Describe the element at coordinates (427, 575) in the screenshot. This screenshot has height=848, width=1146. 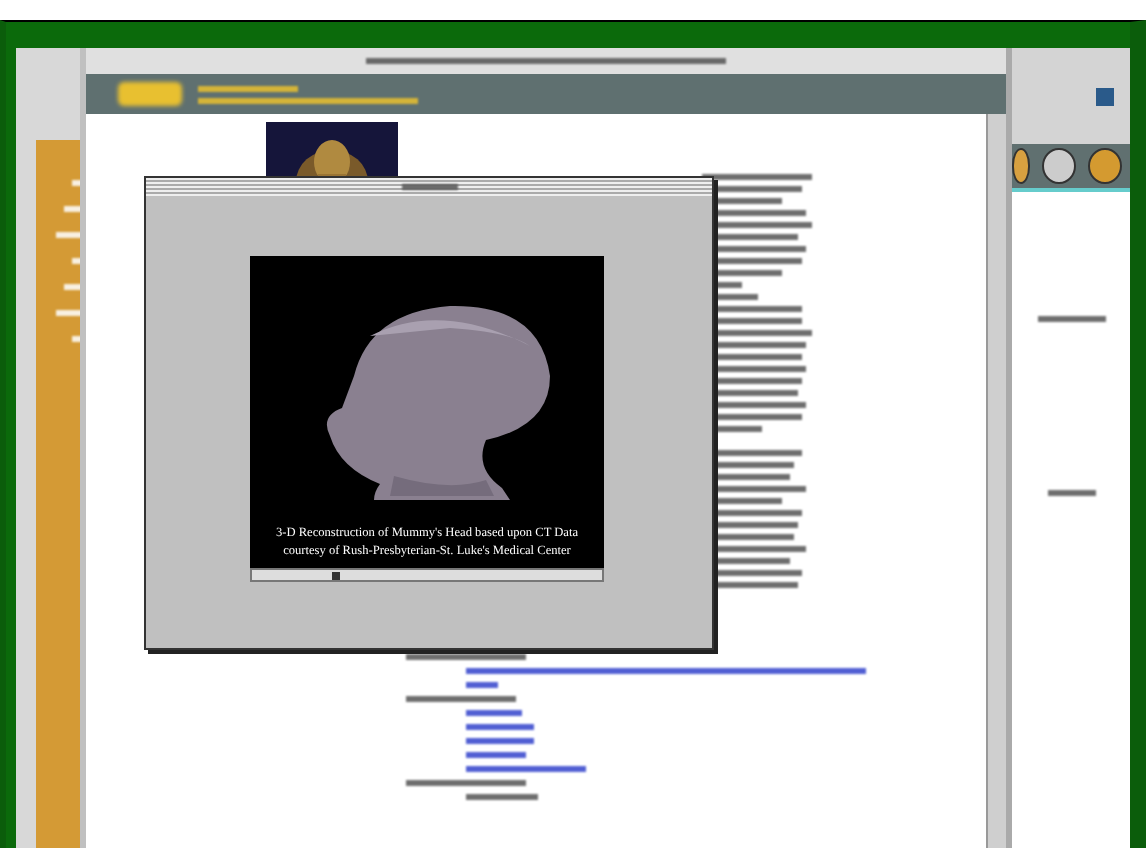
I see `movie-controller` at that location.